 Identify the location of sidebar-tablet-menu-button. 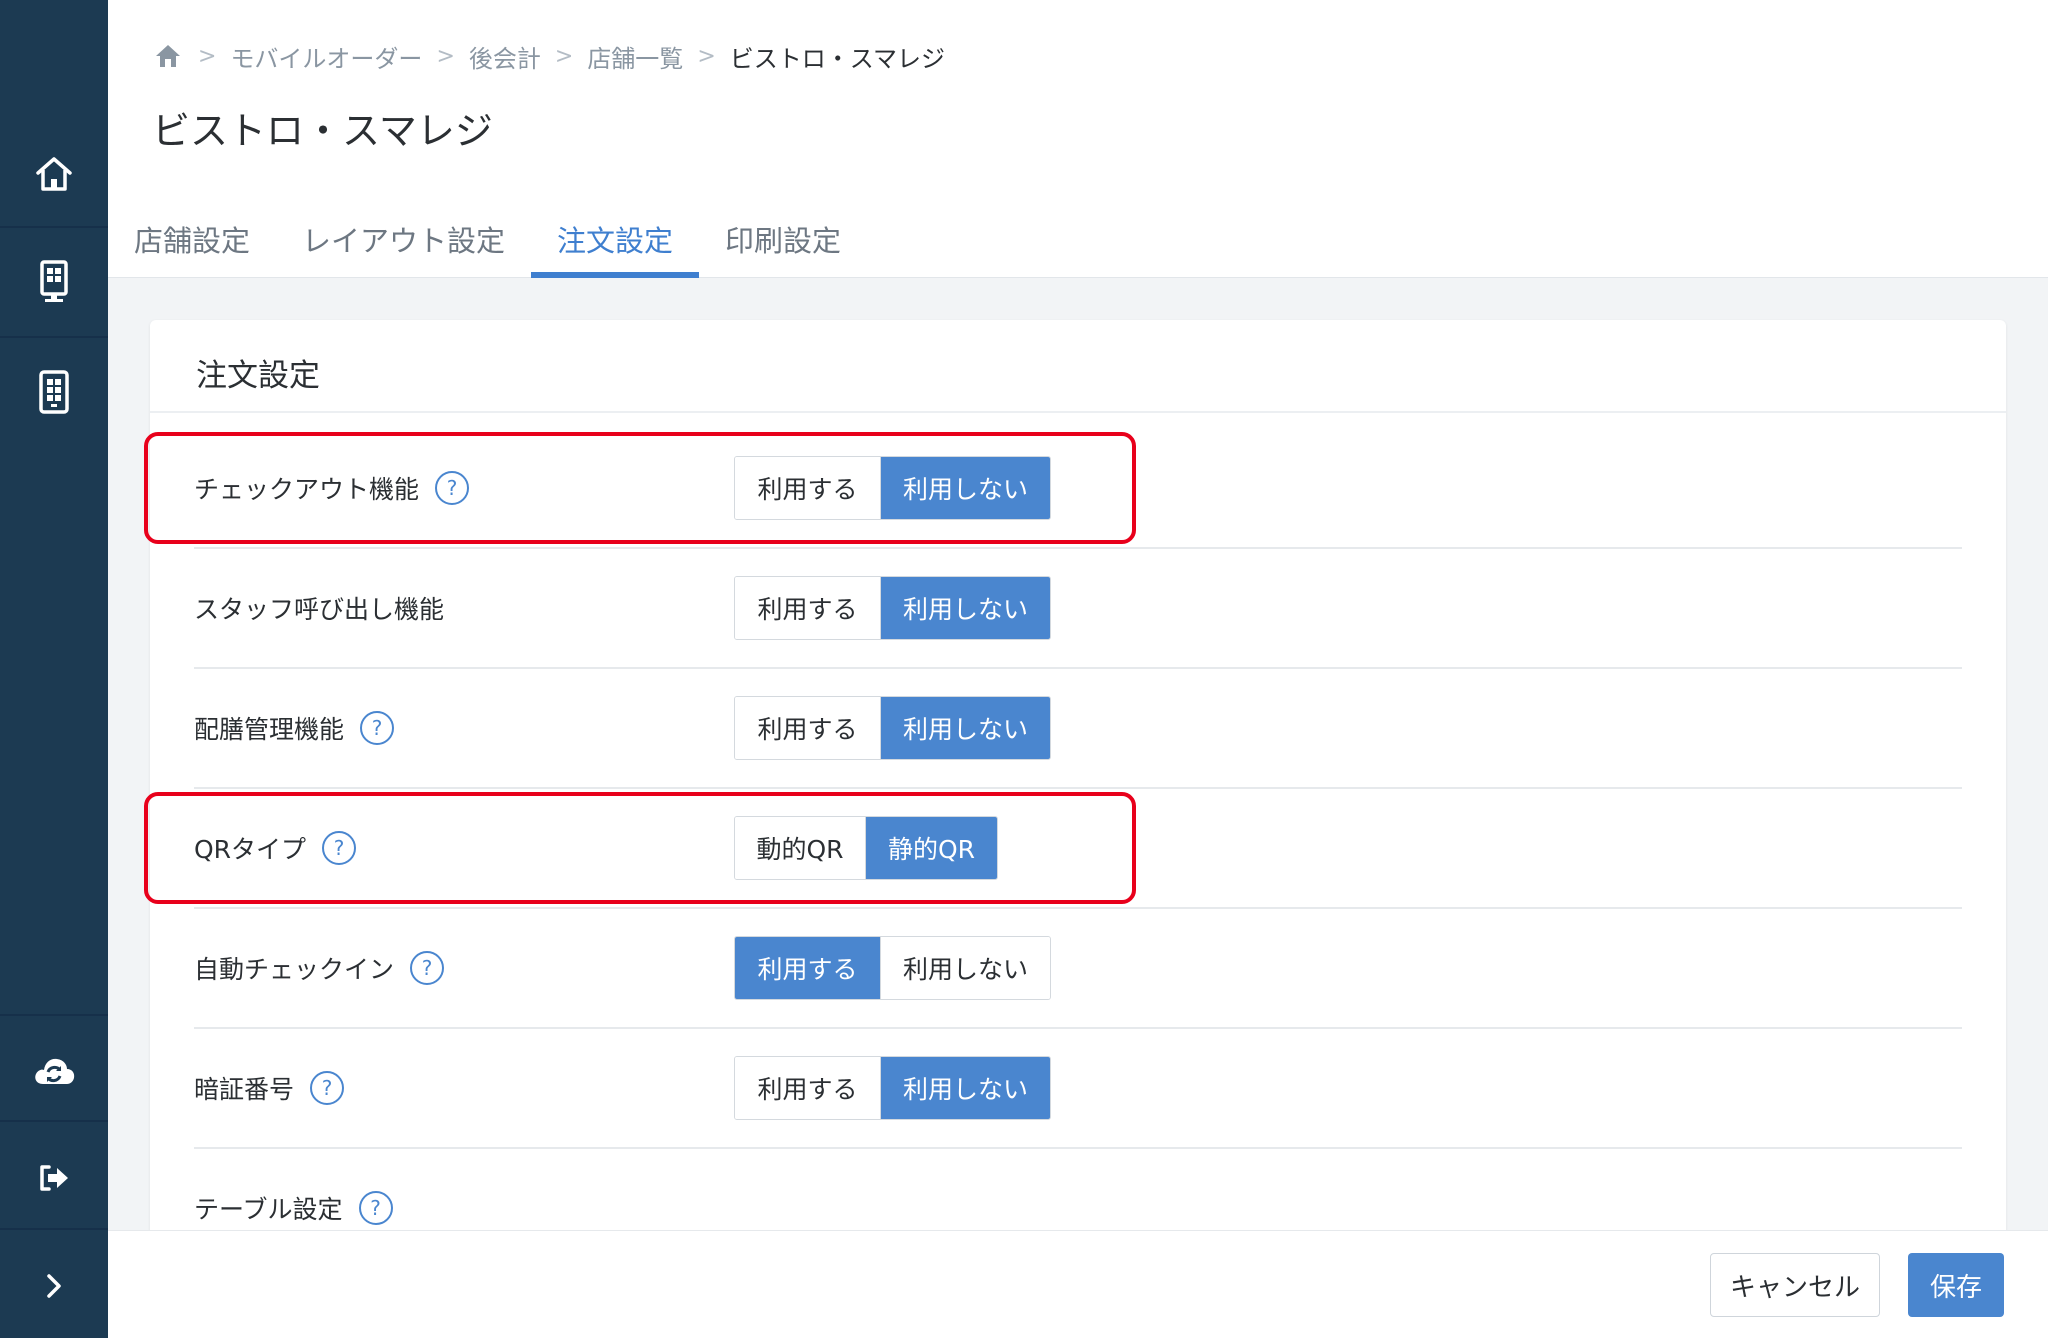
(54, 392).